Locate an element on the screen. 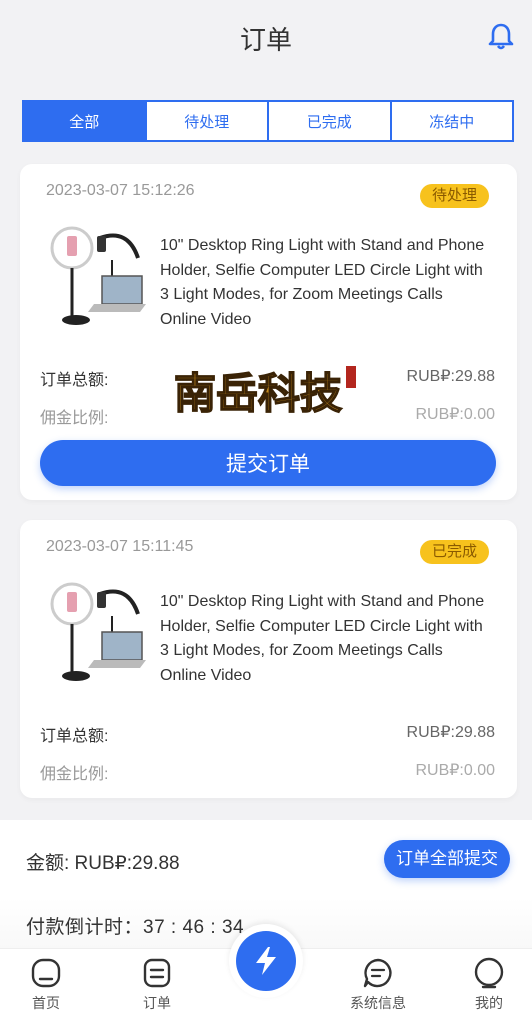 This screenshot has height=1024, width=532. nav-label: 订单 is located at coordinates (157, 1003).